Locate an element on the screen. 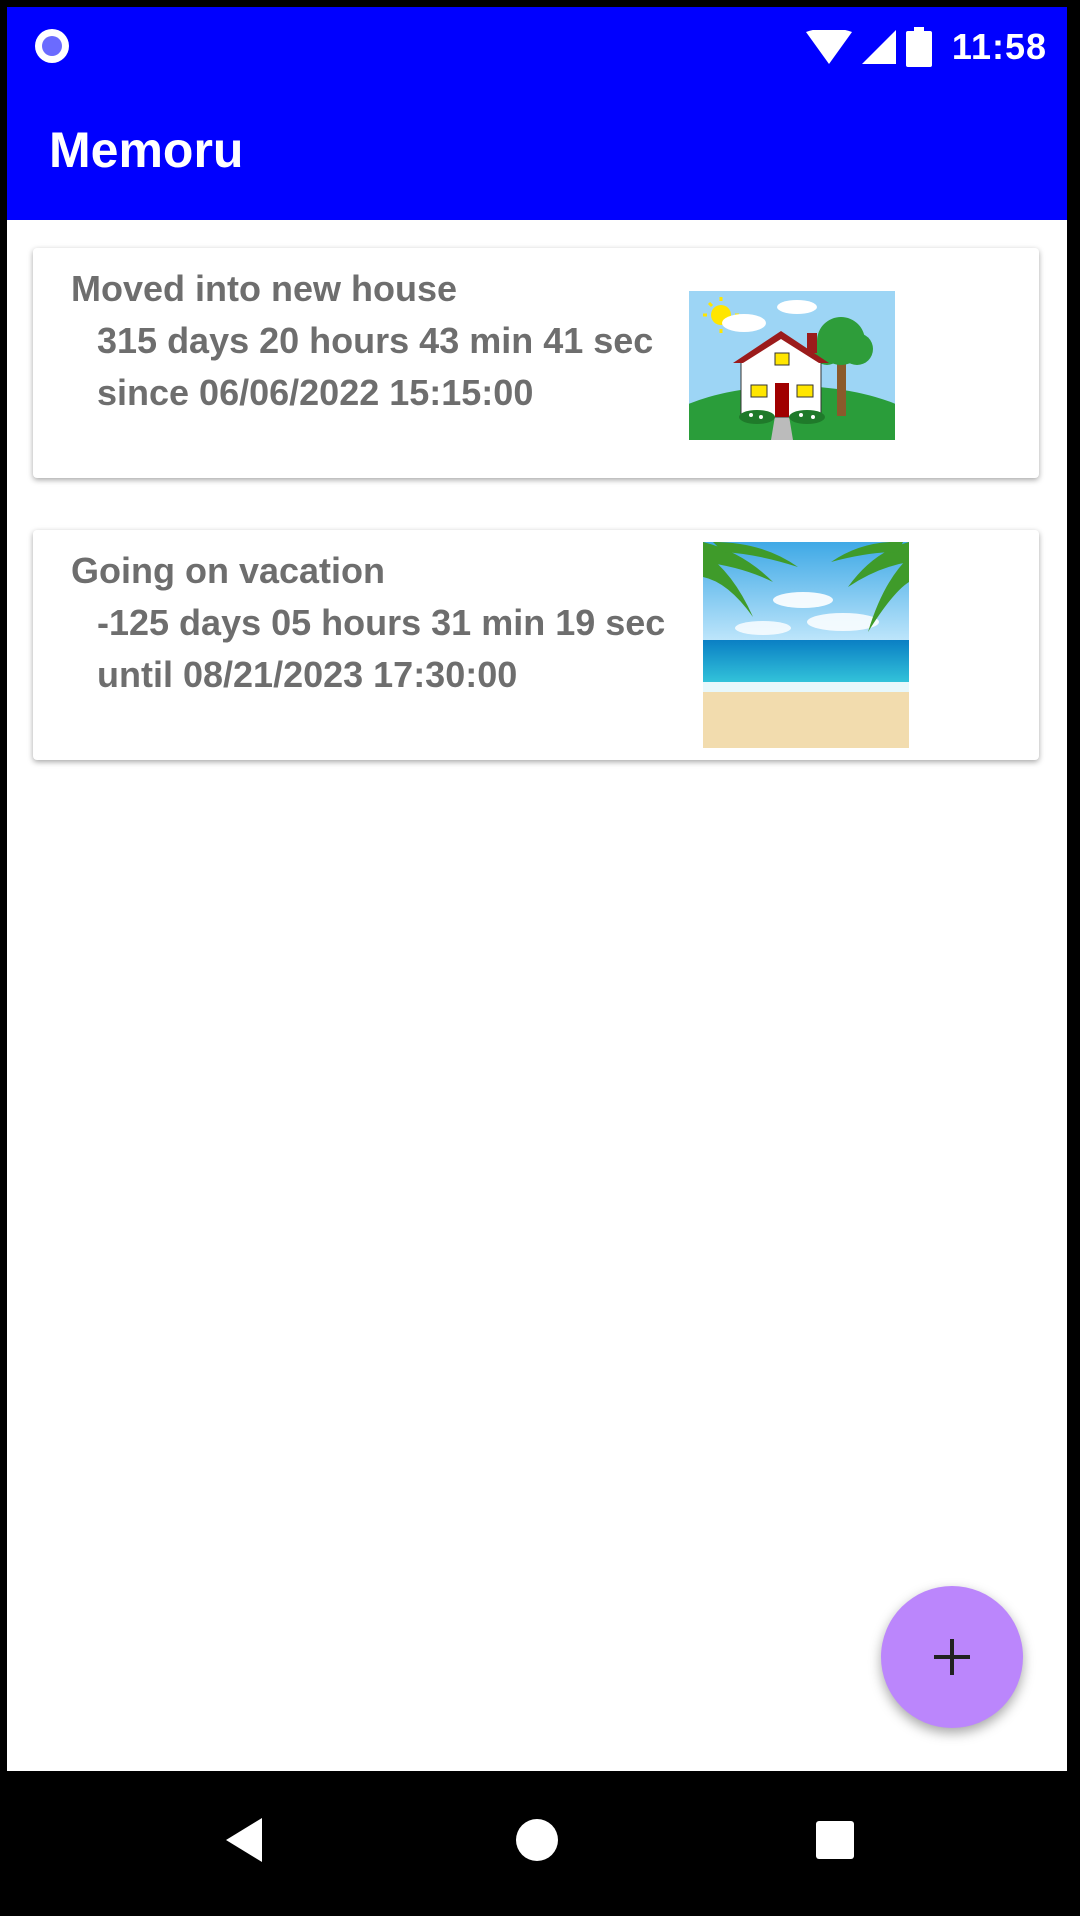 Image resolution: width=1080 pixels, height=1916 pixels. home-icon is located at coordinates (537, 1840).